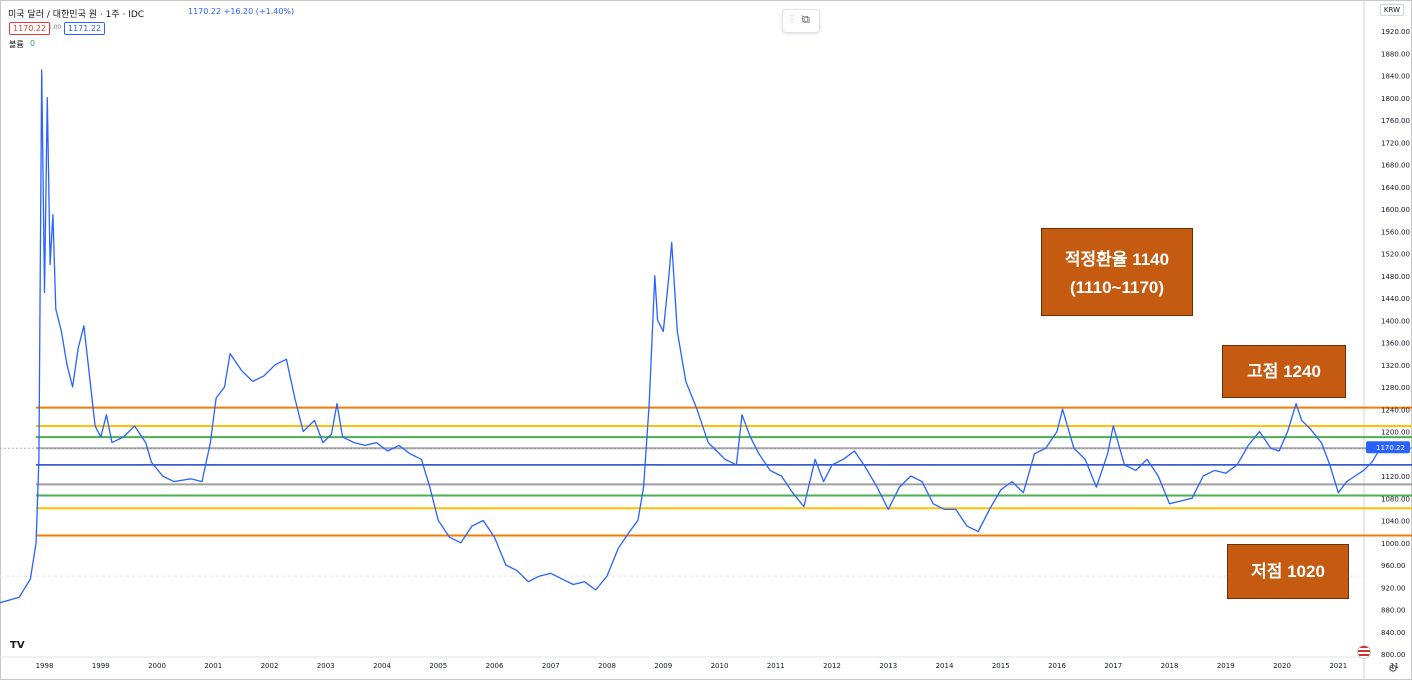 This screenshot has width=1412, height=680. Describe the element at coordinates (776, 666) in the screenshot. I see `x-tick-label: 2011` at that location.